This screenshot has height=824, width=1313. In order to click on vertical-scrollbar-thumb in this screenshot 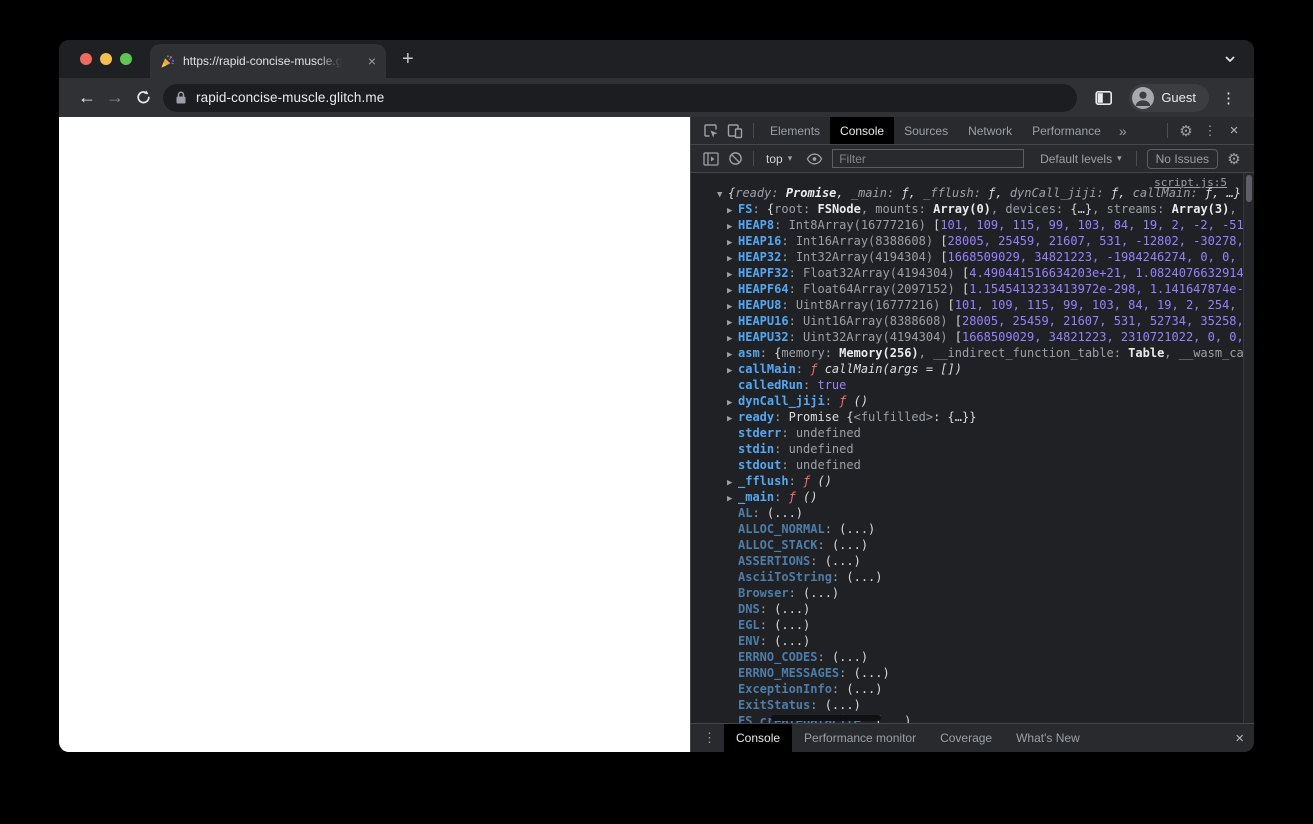, I will do `click(1249, 188)`.